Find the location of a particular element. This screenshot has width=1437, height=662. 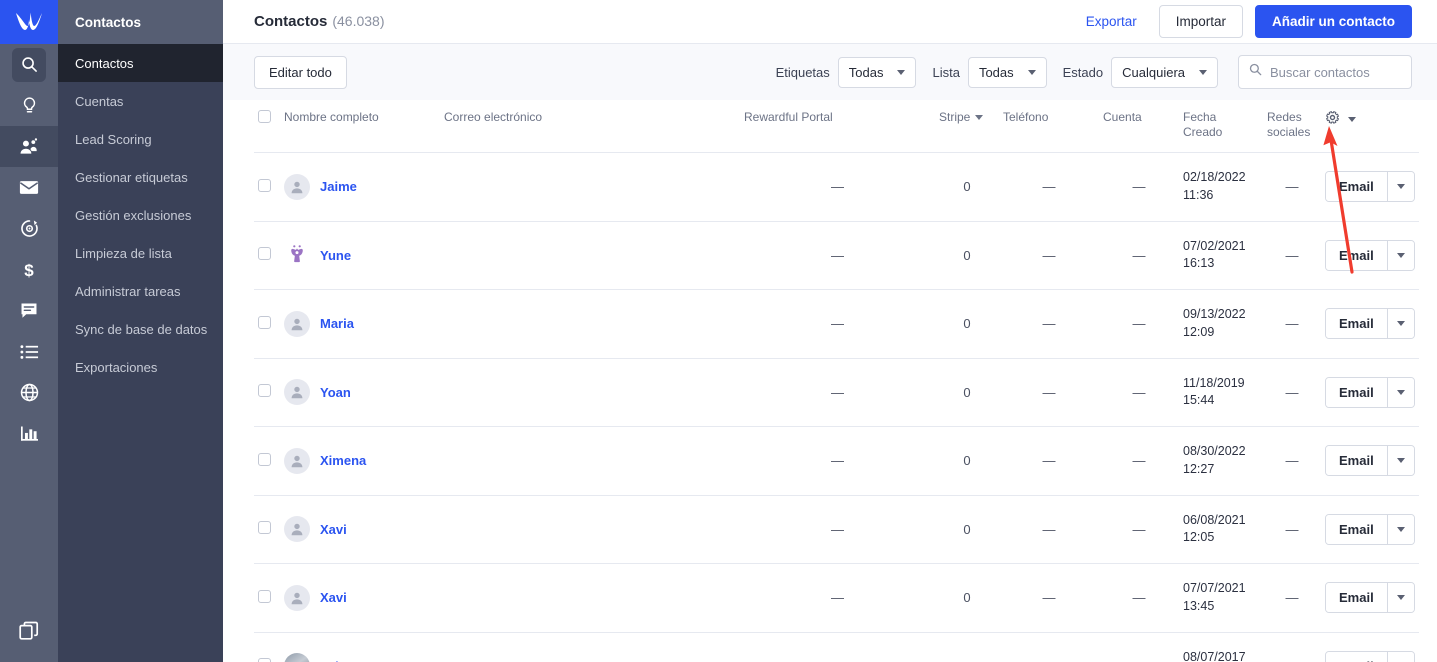

filter-lista-label: Lista is located at coordinates (946, 72).